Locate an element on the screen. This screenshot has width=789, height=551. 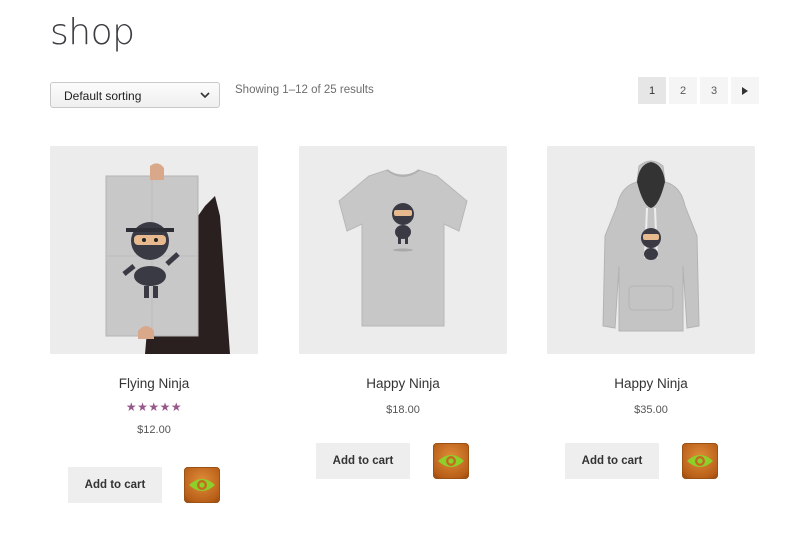
product-title: Flying Ninja is located at coordinates (154, 384).